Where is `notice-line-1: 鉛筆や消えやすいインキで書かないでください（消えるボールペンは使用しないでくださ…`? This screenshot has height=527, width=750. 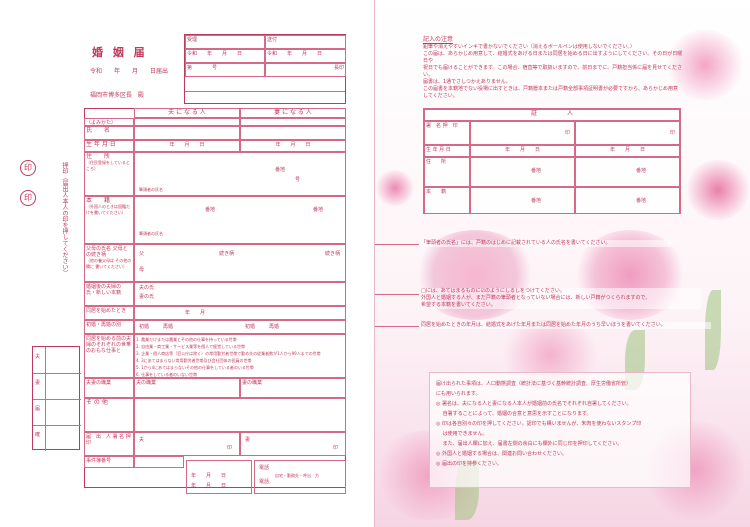
notice-line-1: 鉛筆や消えやすいインキで書かないでください（消えるボールペンは使用しないでくださ… is located at coordinates (529, 47).